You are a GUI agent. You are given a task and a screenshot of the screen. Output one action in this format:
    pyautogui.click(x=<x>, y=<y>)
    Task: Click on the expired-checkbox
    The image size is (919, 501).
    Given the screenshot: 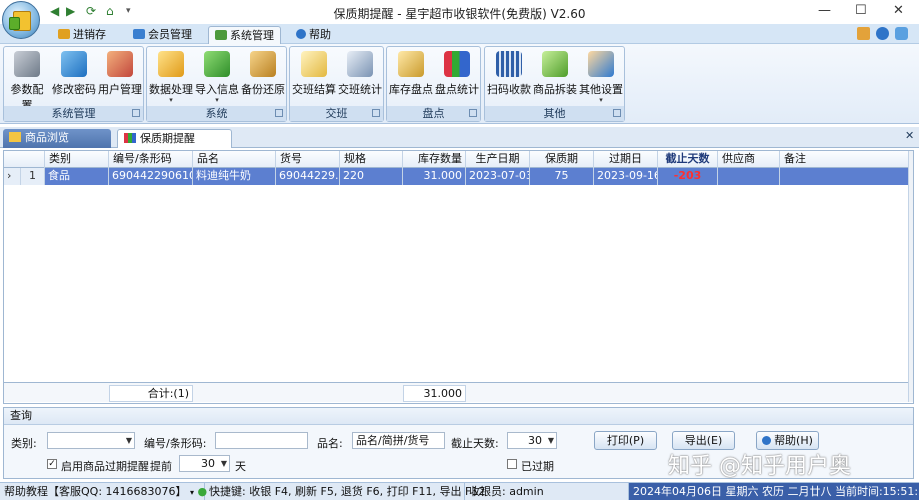 What is the action you would take?
    pyautogui.click(x=512, y=464)
    